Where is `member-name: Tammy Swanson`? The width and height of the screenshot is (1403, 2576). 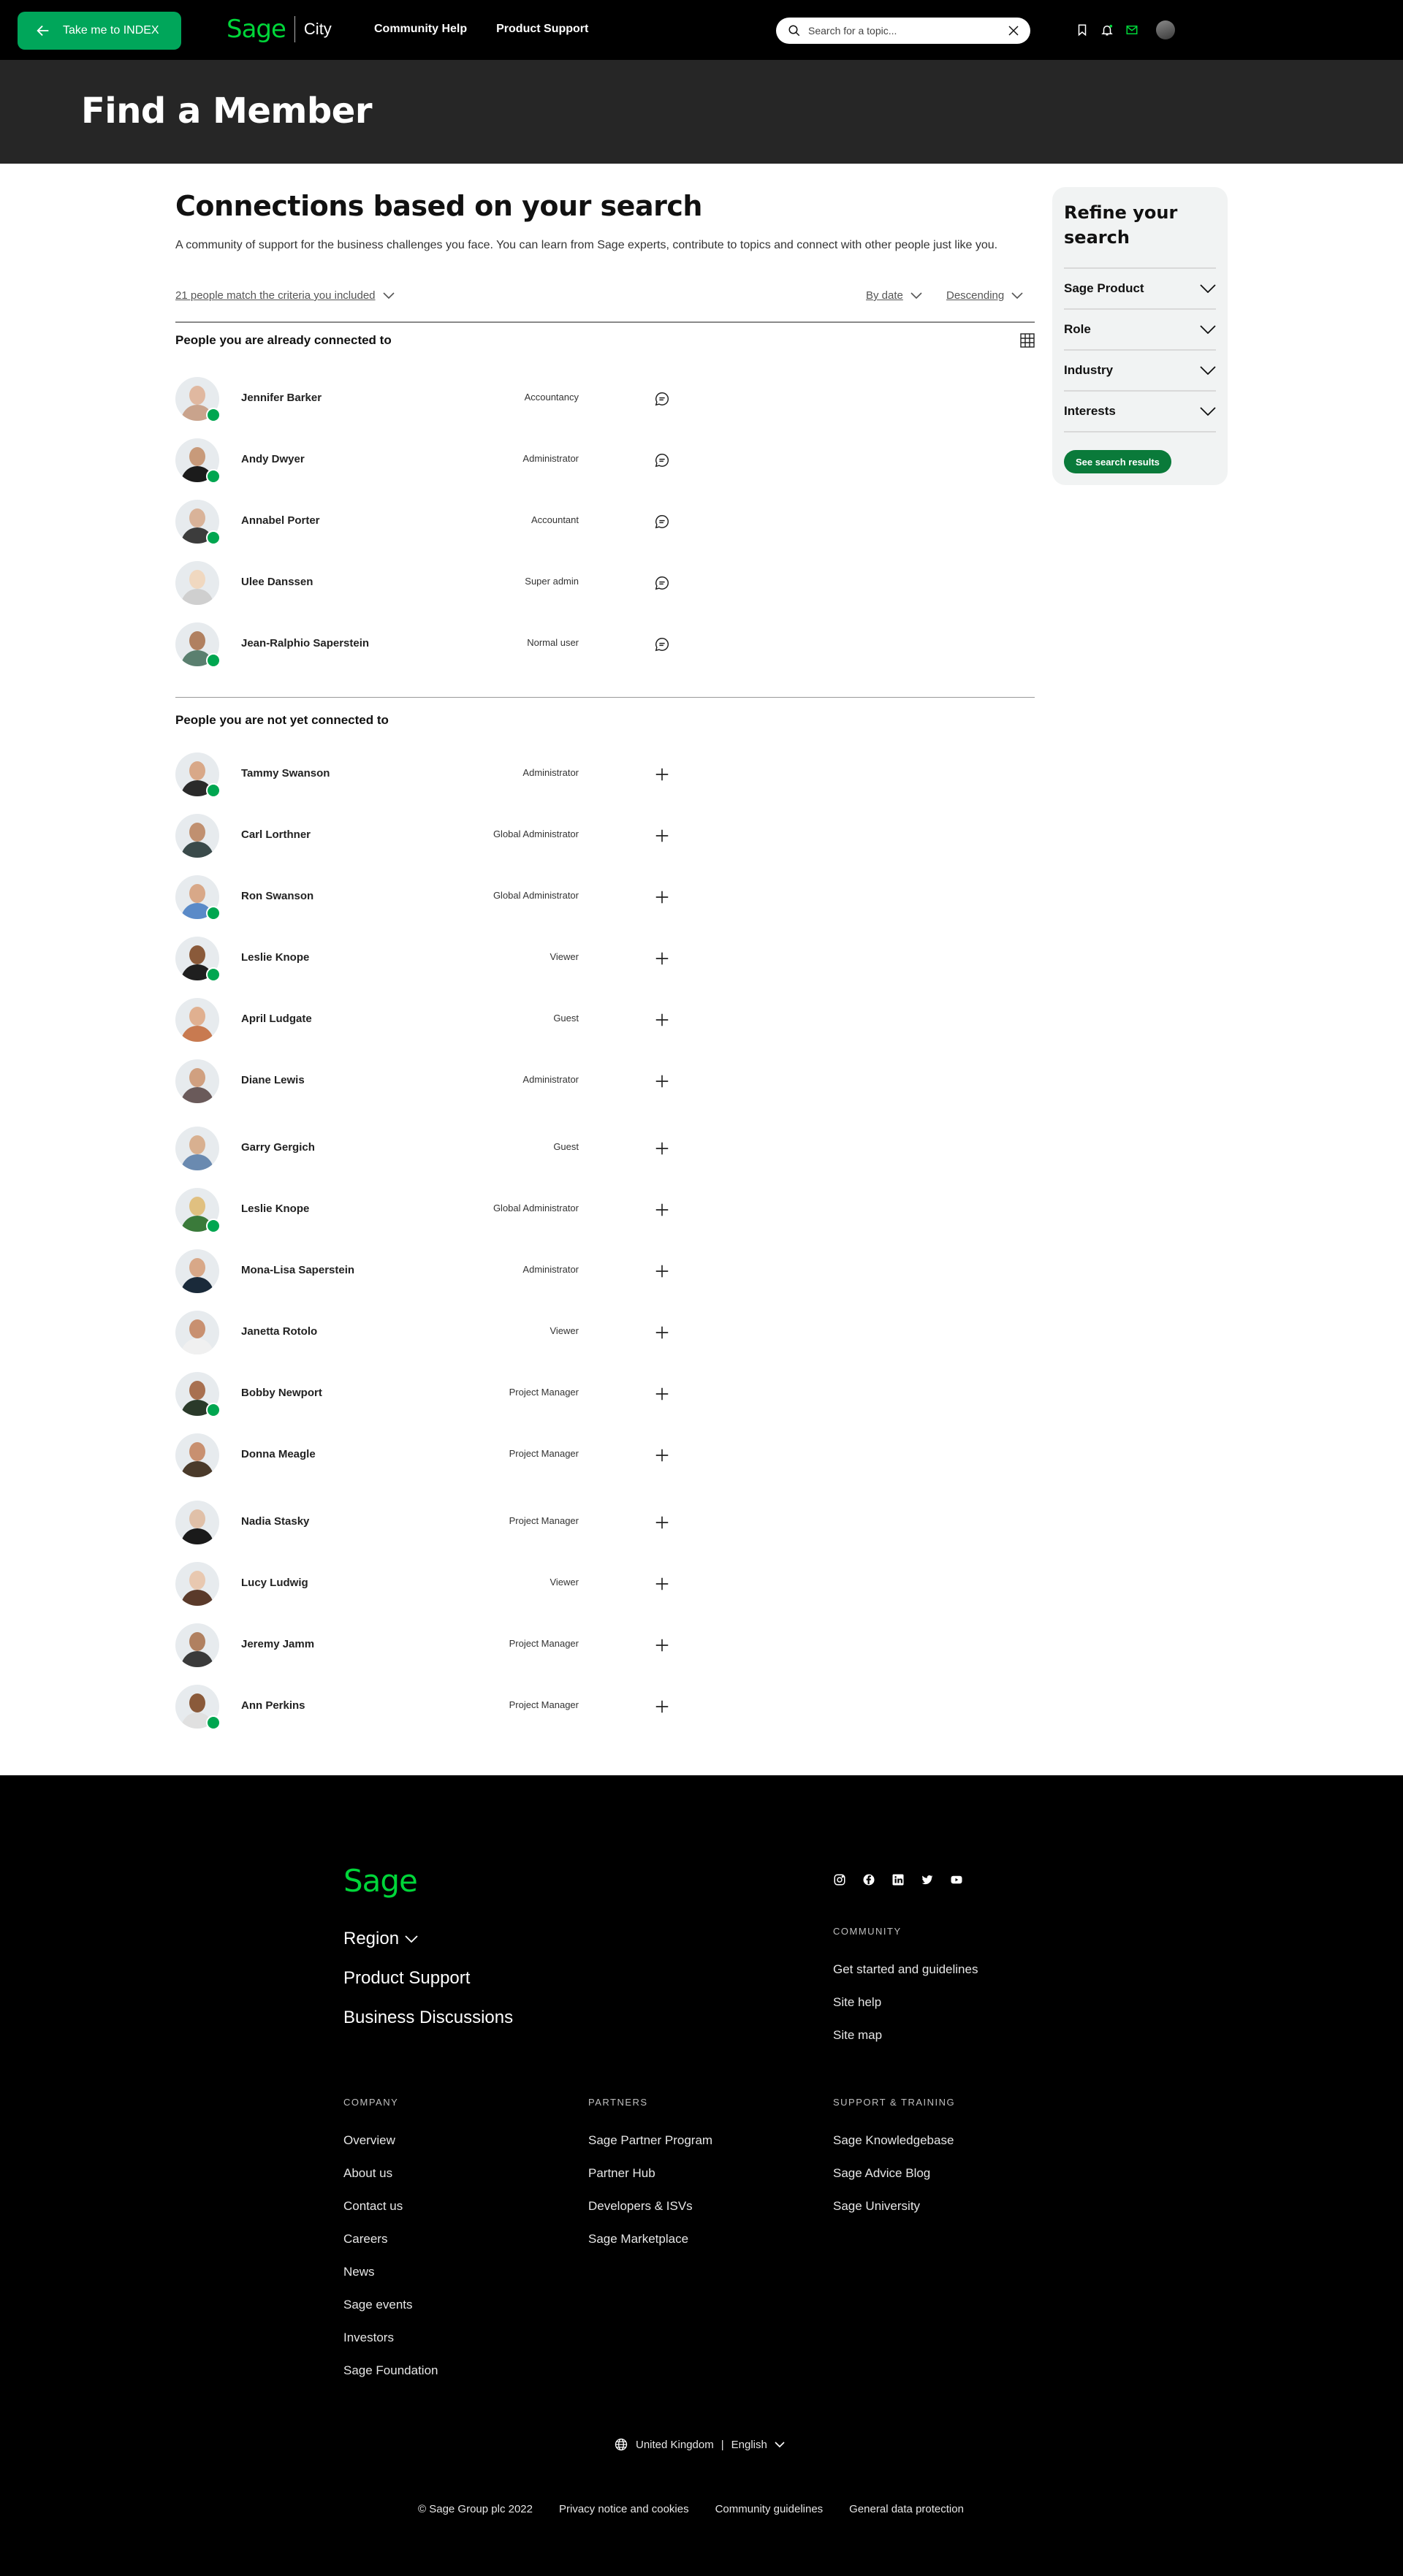
member-name: Tammy Swanson is located at coordinates (285, 774).